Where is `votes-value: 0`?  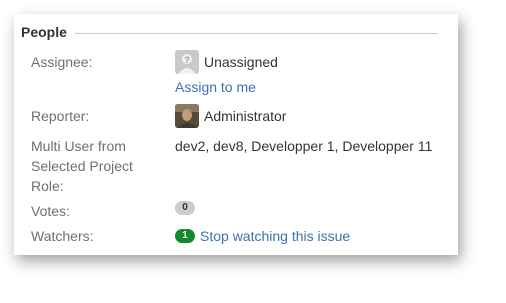 votes-value: 0 is located at coordinates (185, 208).